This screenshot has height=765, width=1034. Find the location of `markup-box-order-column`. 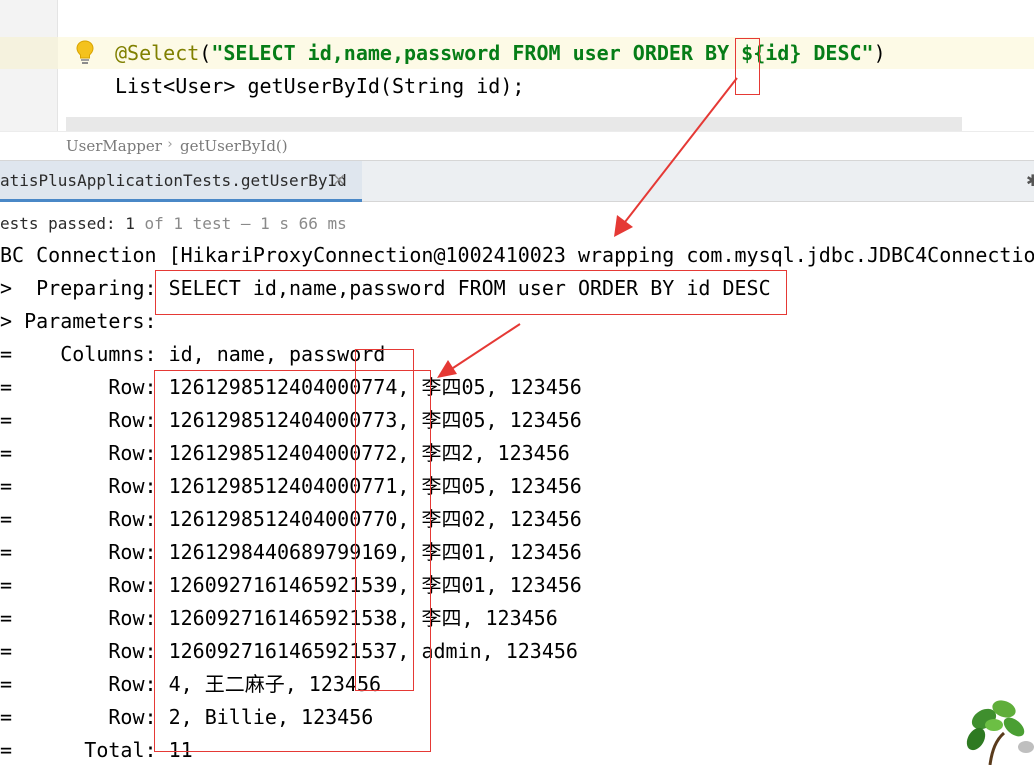

markup-box-order-column is located at coordinates (384, 520).